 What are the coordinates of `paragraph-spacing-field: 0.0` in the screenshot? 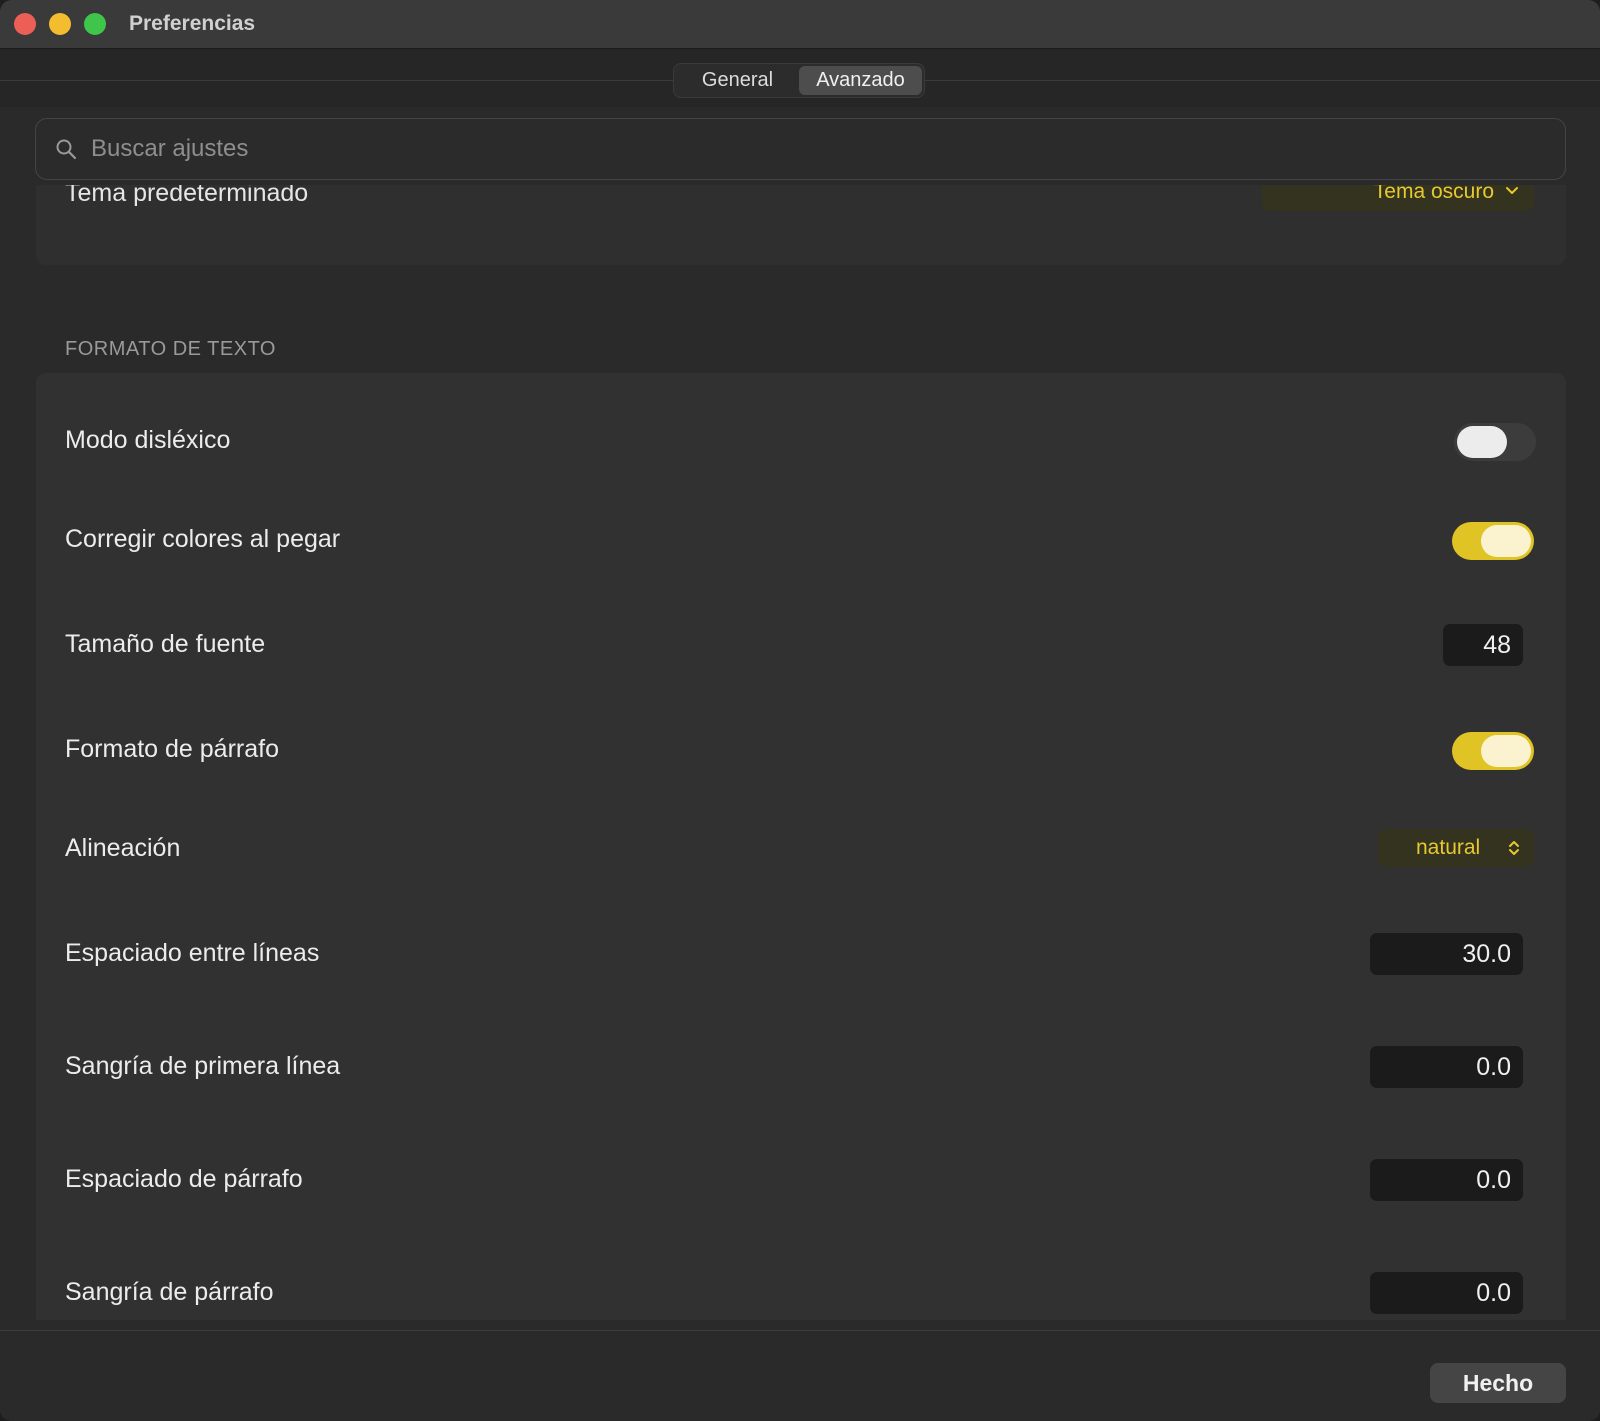 It's located at (1446, 1180).